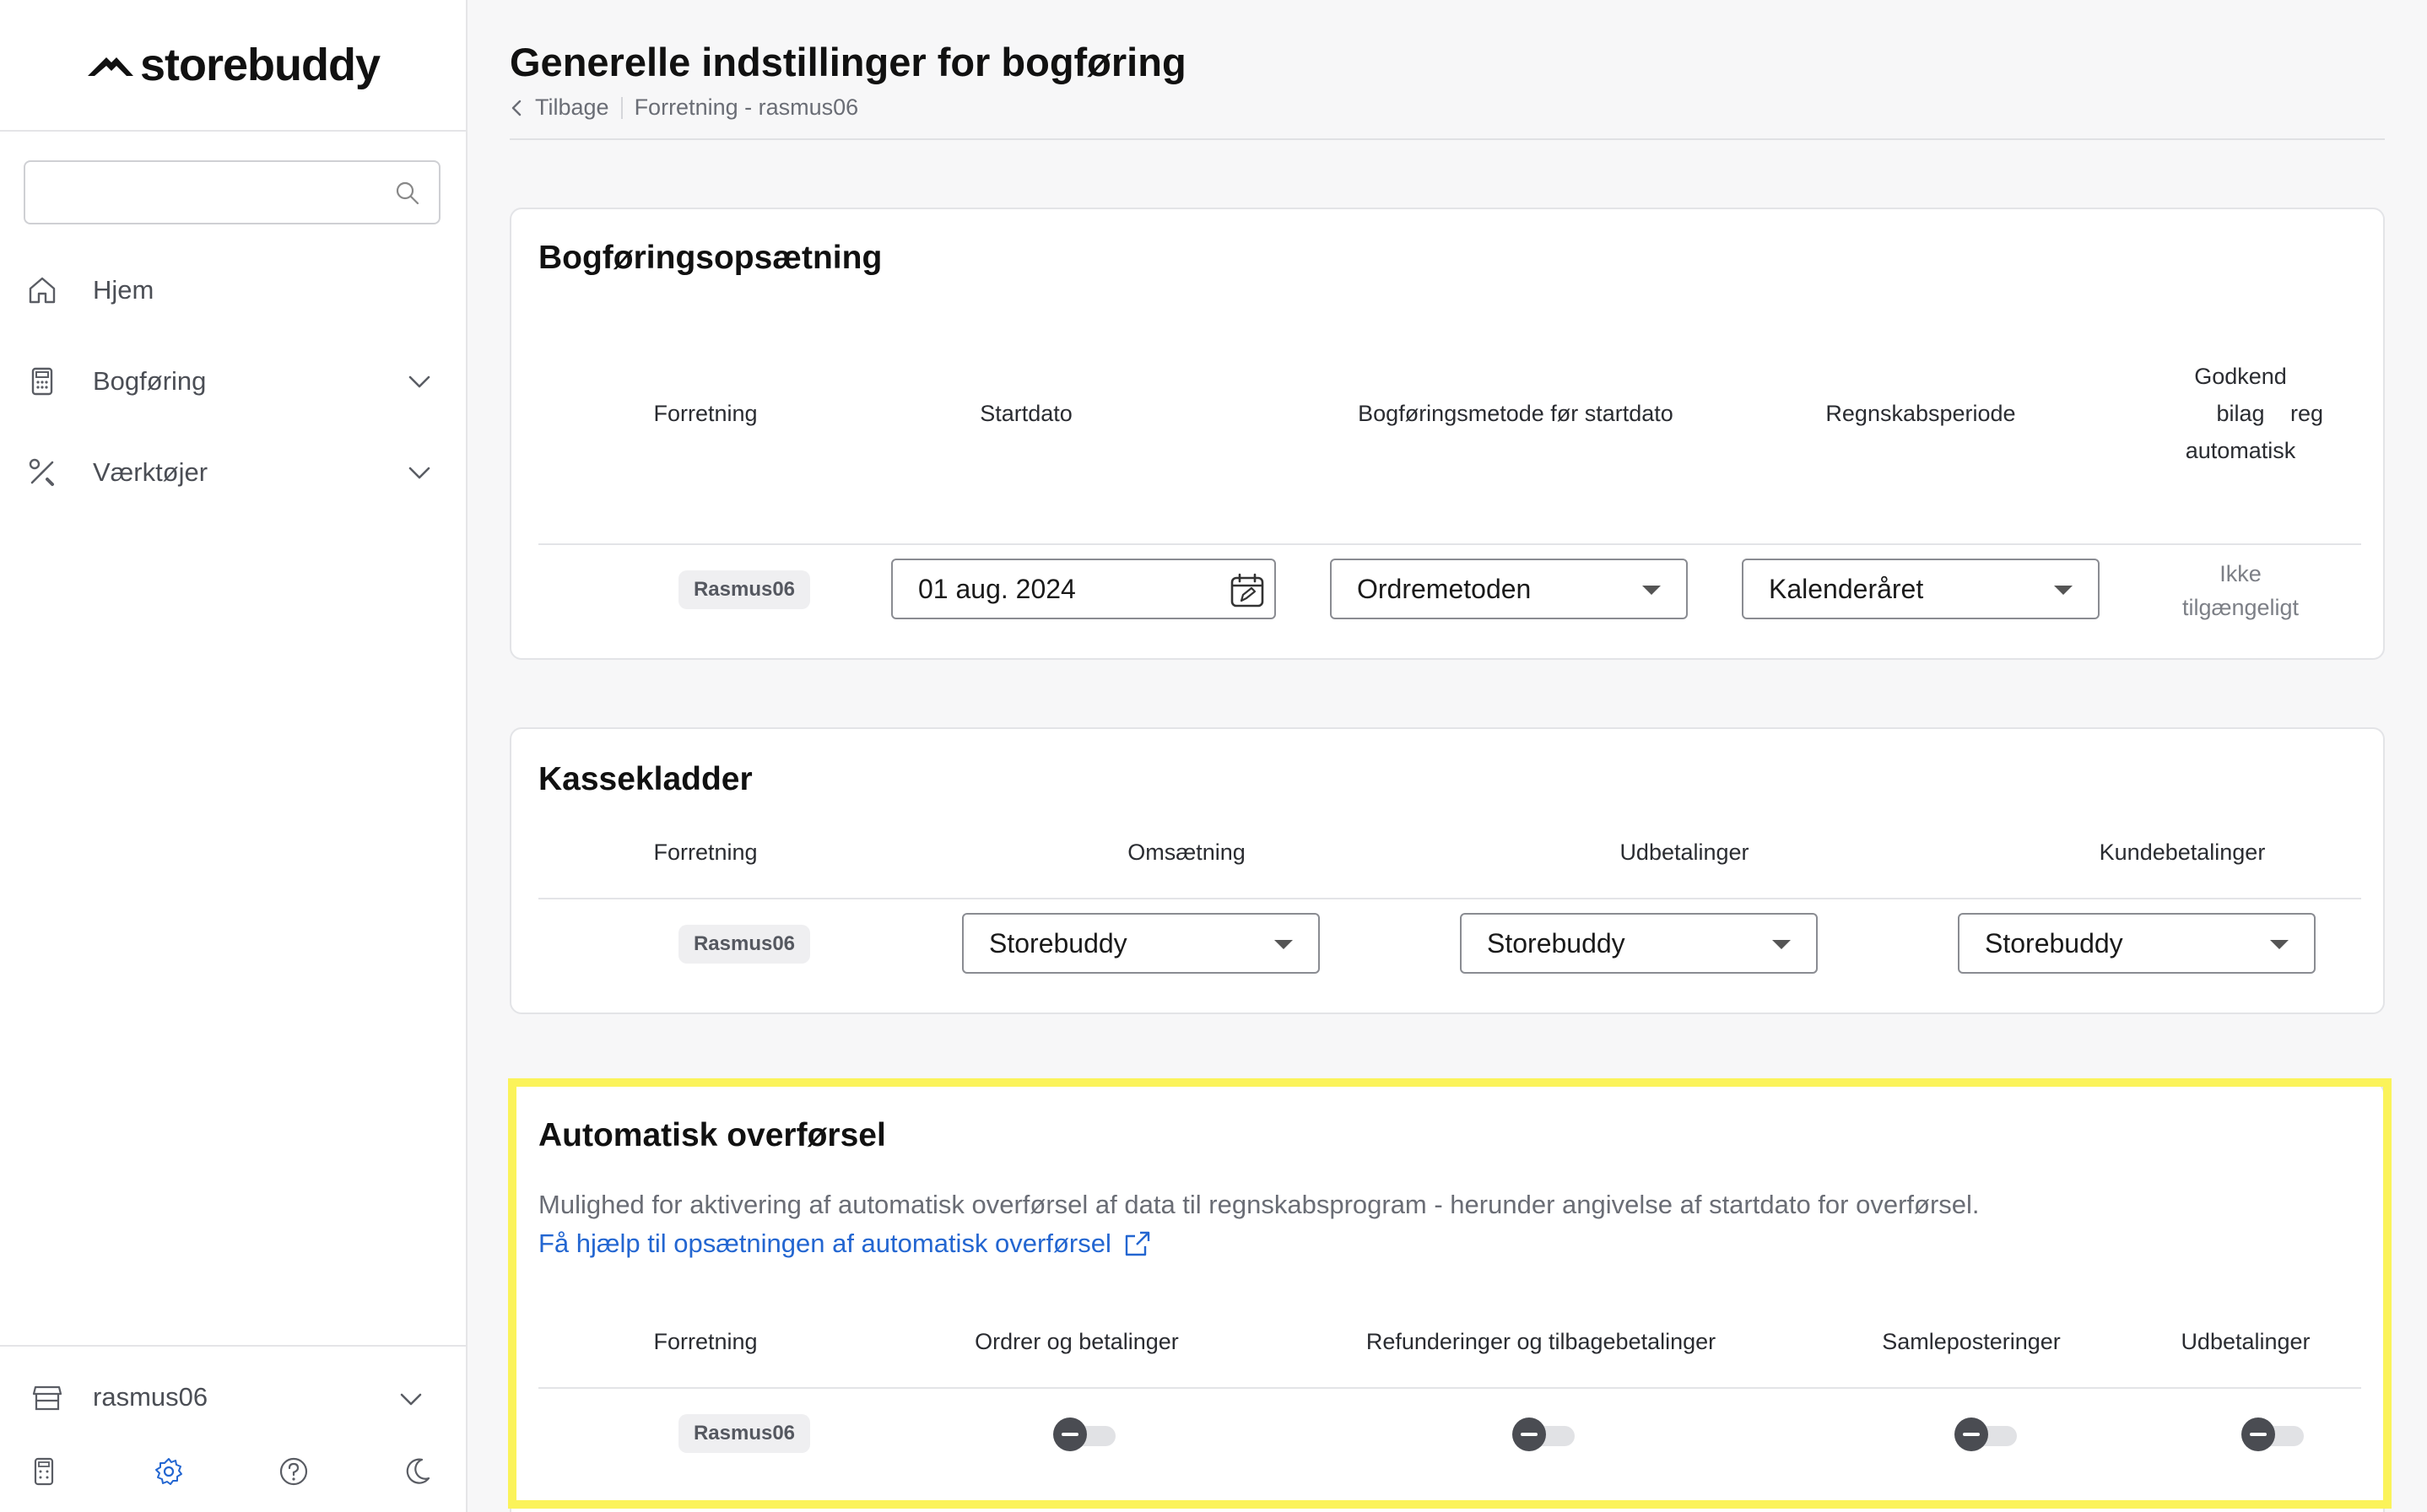 The height and width of the screenshot is (1512, 2427). What do you see at coordinates (1058, 942) in the screenshot?
I see `revenue-journal-value: Storebuddy` at bounding box center [1058, 942].